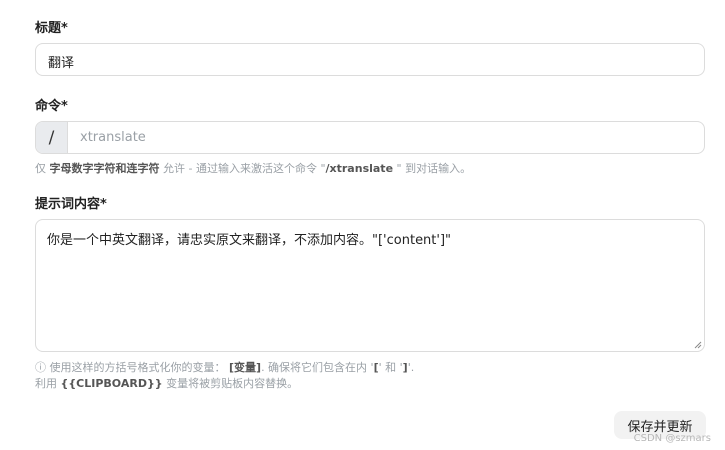 The width and height of the screenshot is (725, 450). Describe the element at coordinates (230, 383) in the screenshot. I see `prompt-hint-text: 变量将被剪贴板内容替换。` at that location.